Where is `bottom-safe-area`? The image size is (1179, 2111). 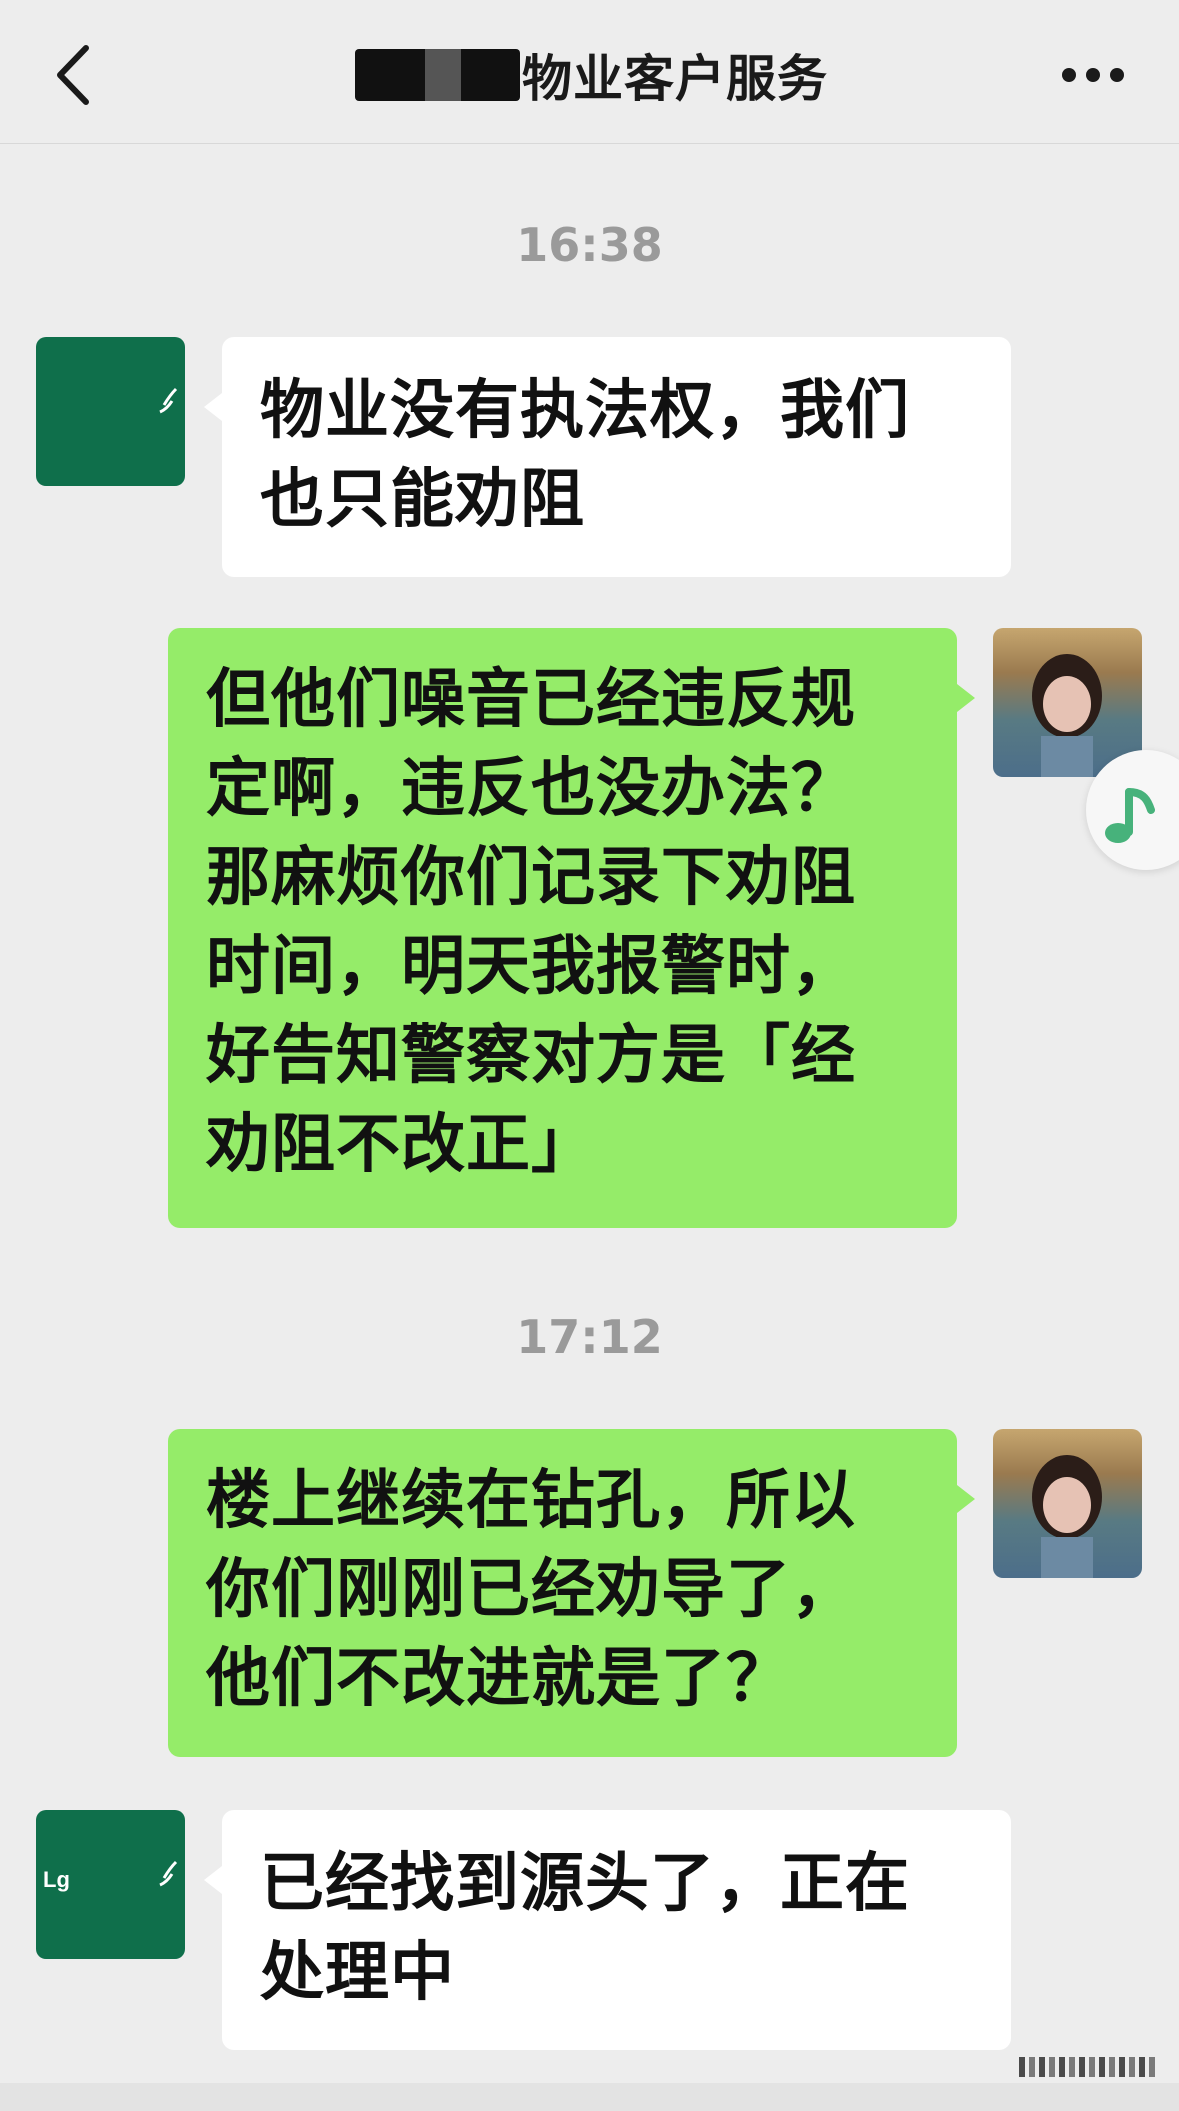
bottom-safe-area is located at coordinates (589, 2097).